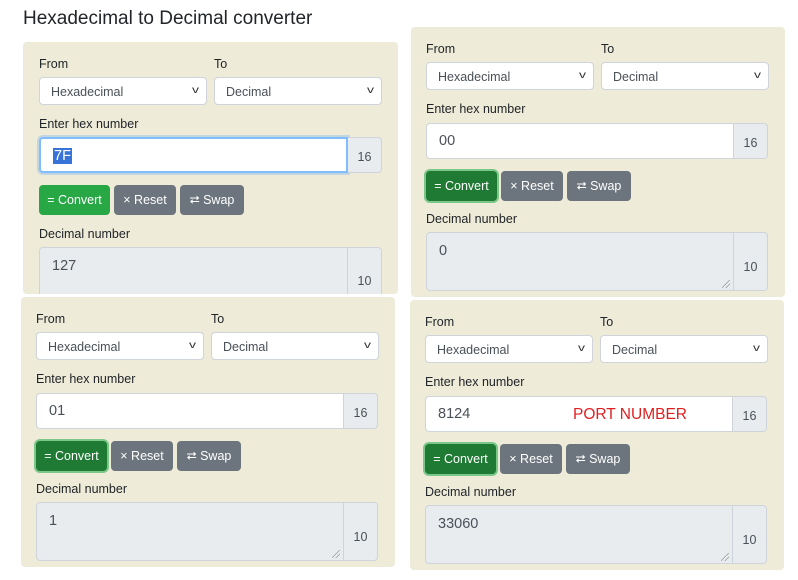 The image size is (798, 580). I want to click on decimal-output-value: 33060, so click(458, 524).